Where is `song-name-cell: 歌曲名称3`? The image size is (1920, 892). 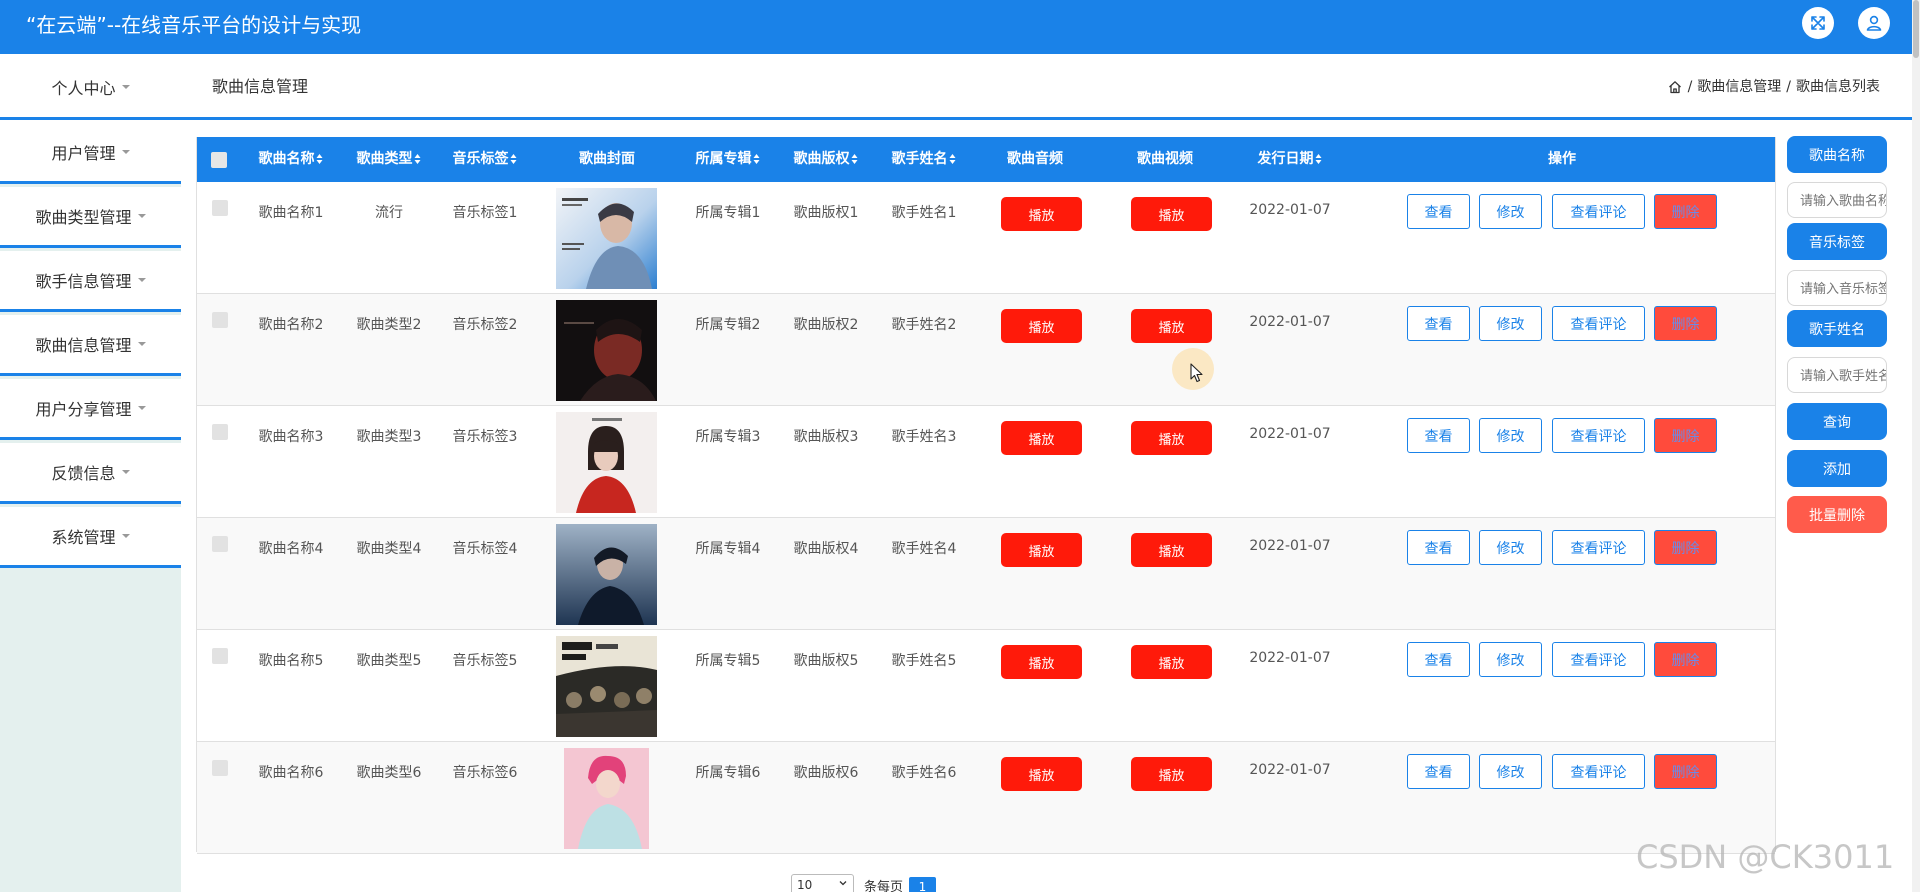
song-name-cell: 歌曲名称3 is located at coordinates (291, 437).